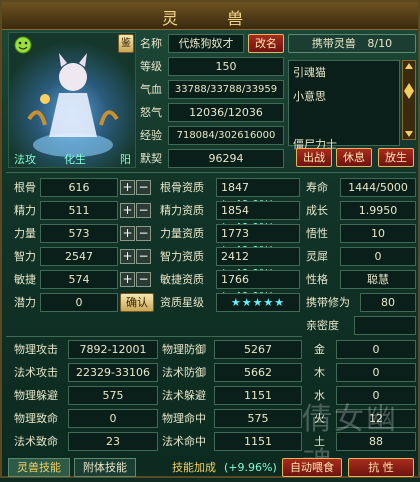 This screenshot has height=482, width=420. Describe the element at coordinates (258, 263) in the screenshot. I see `aptitude-value: 2412 (+40.0%)` at that location.